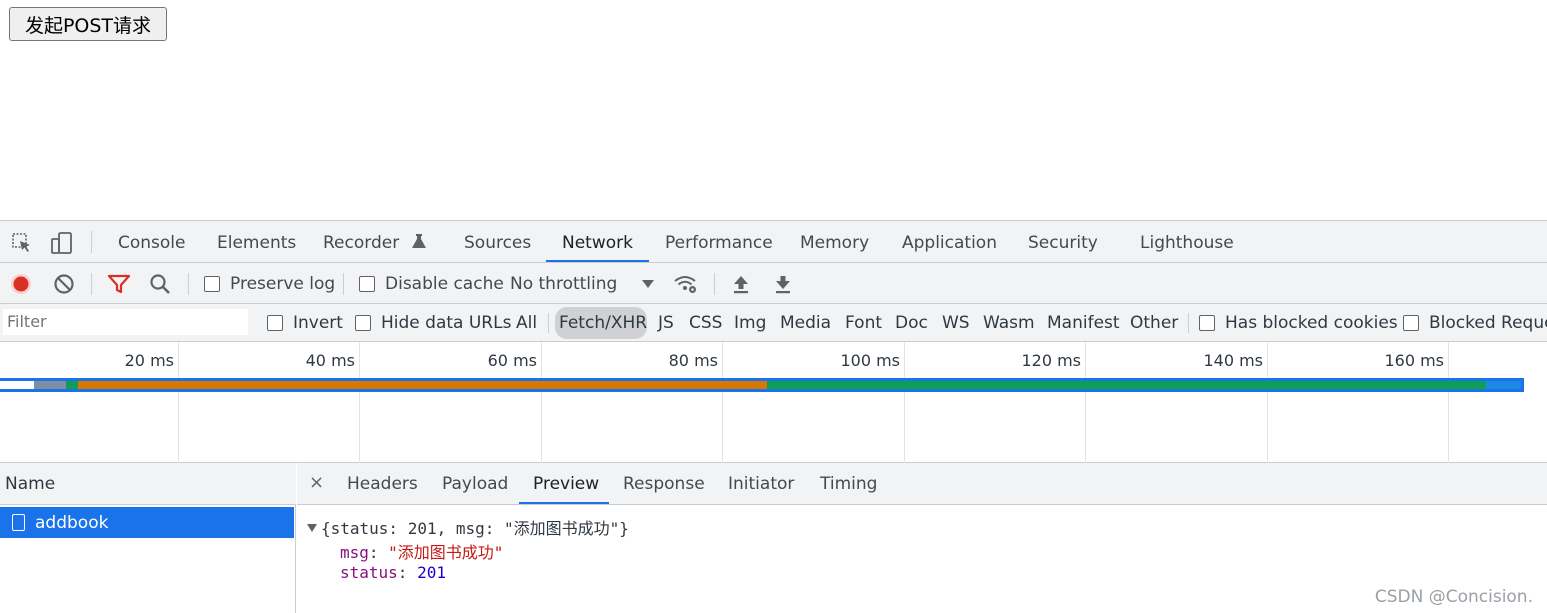  Describe the element at coordinates (566, 484) in the screenshot. I see `tab-preview: Preview` at that location.